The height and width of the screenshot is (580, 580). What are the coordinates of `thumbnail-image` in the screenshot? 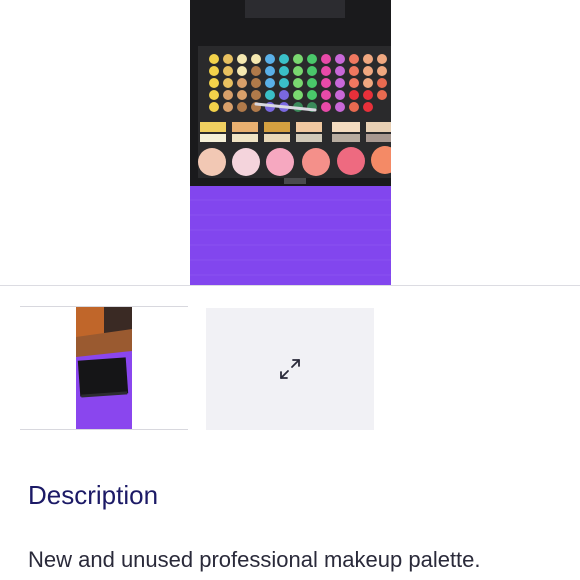 It's located at (104, 368).